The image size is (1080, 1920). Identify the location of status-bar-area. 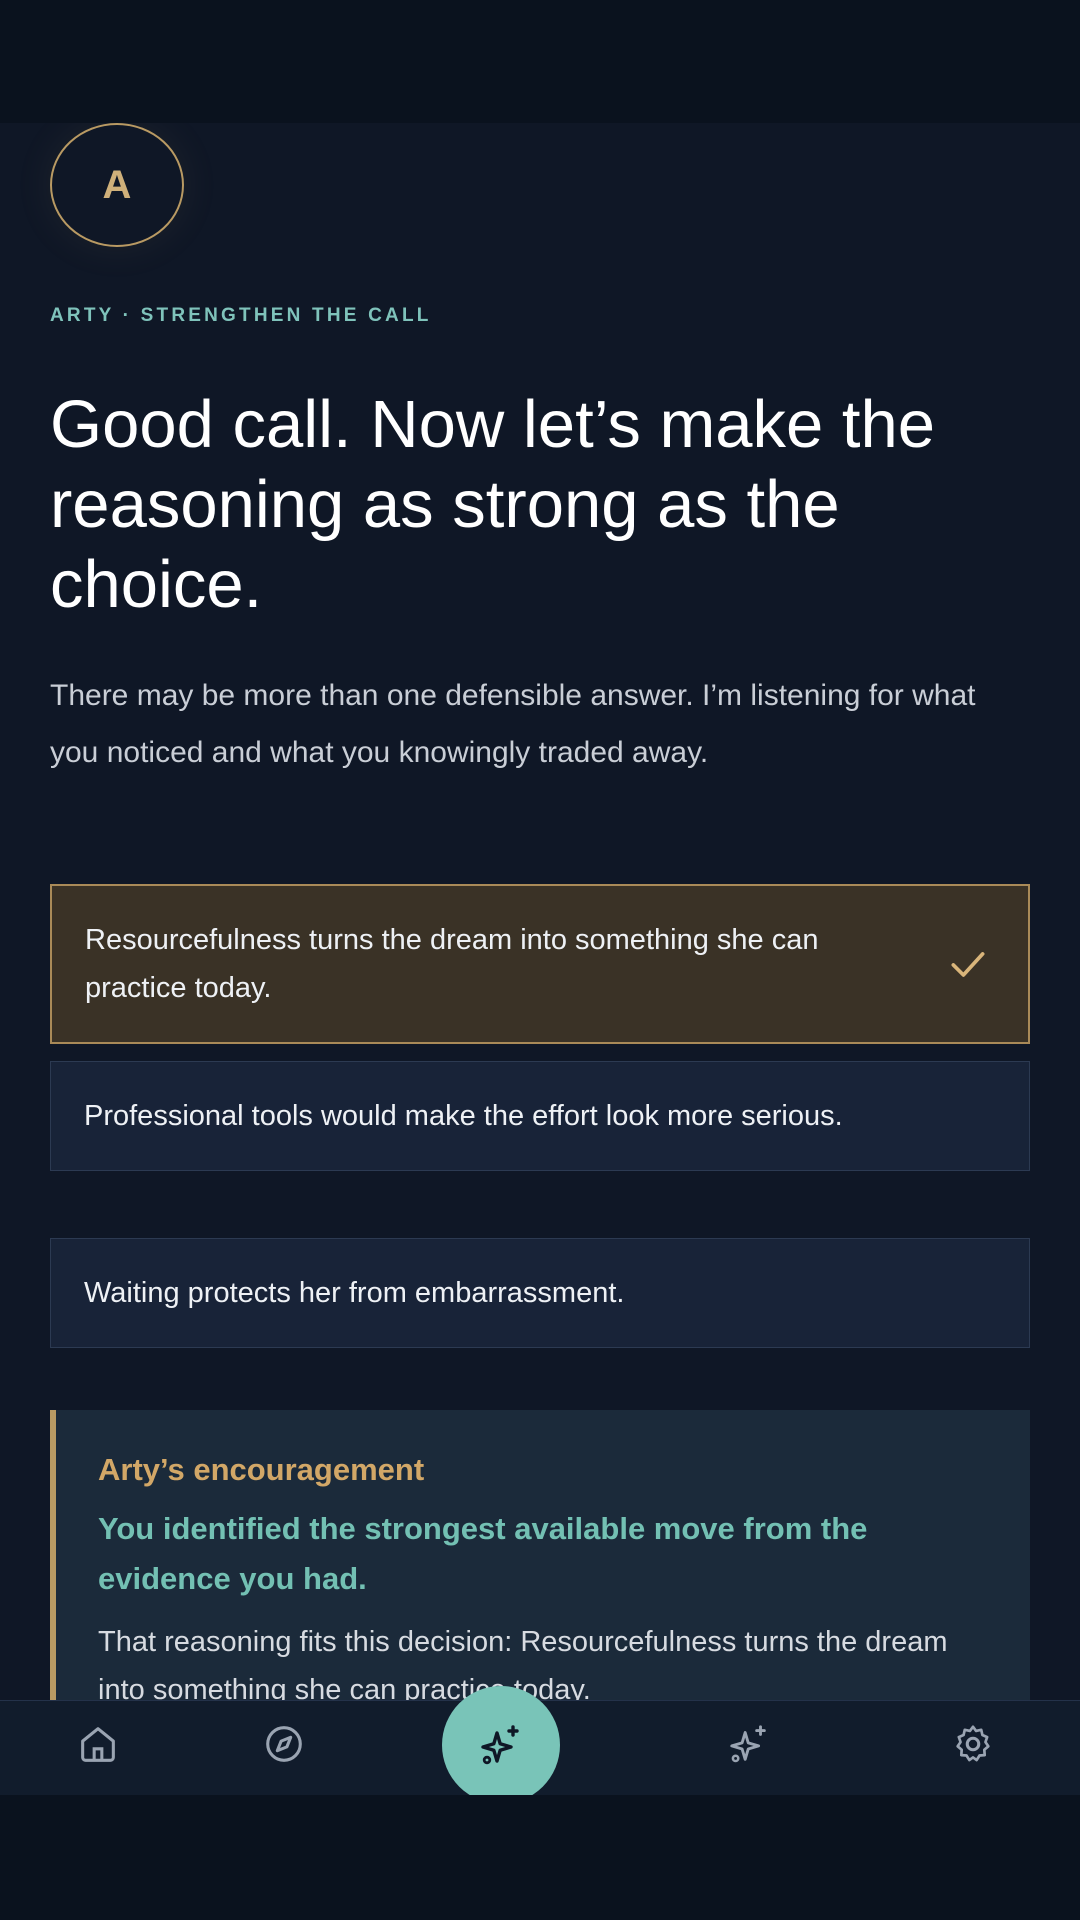
(540, 61).